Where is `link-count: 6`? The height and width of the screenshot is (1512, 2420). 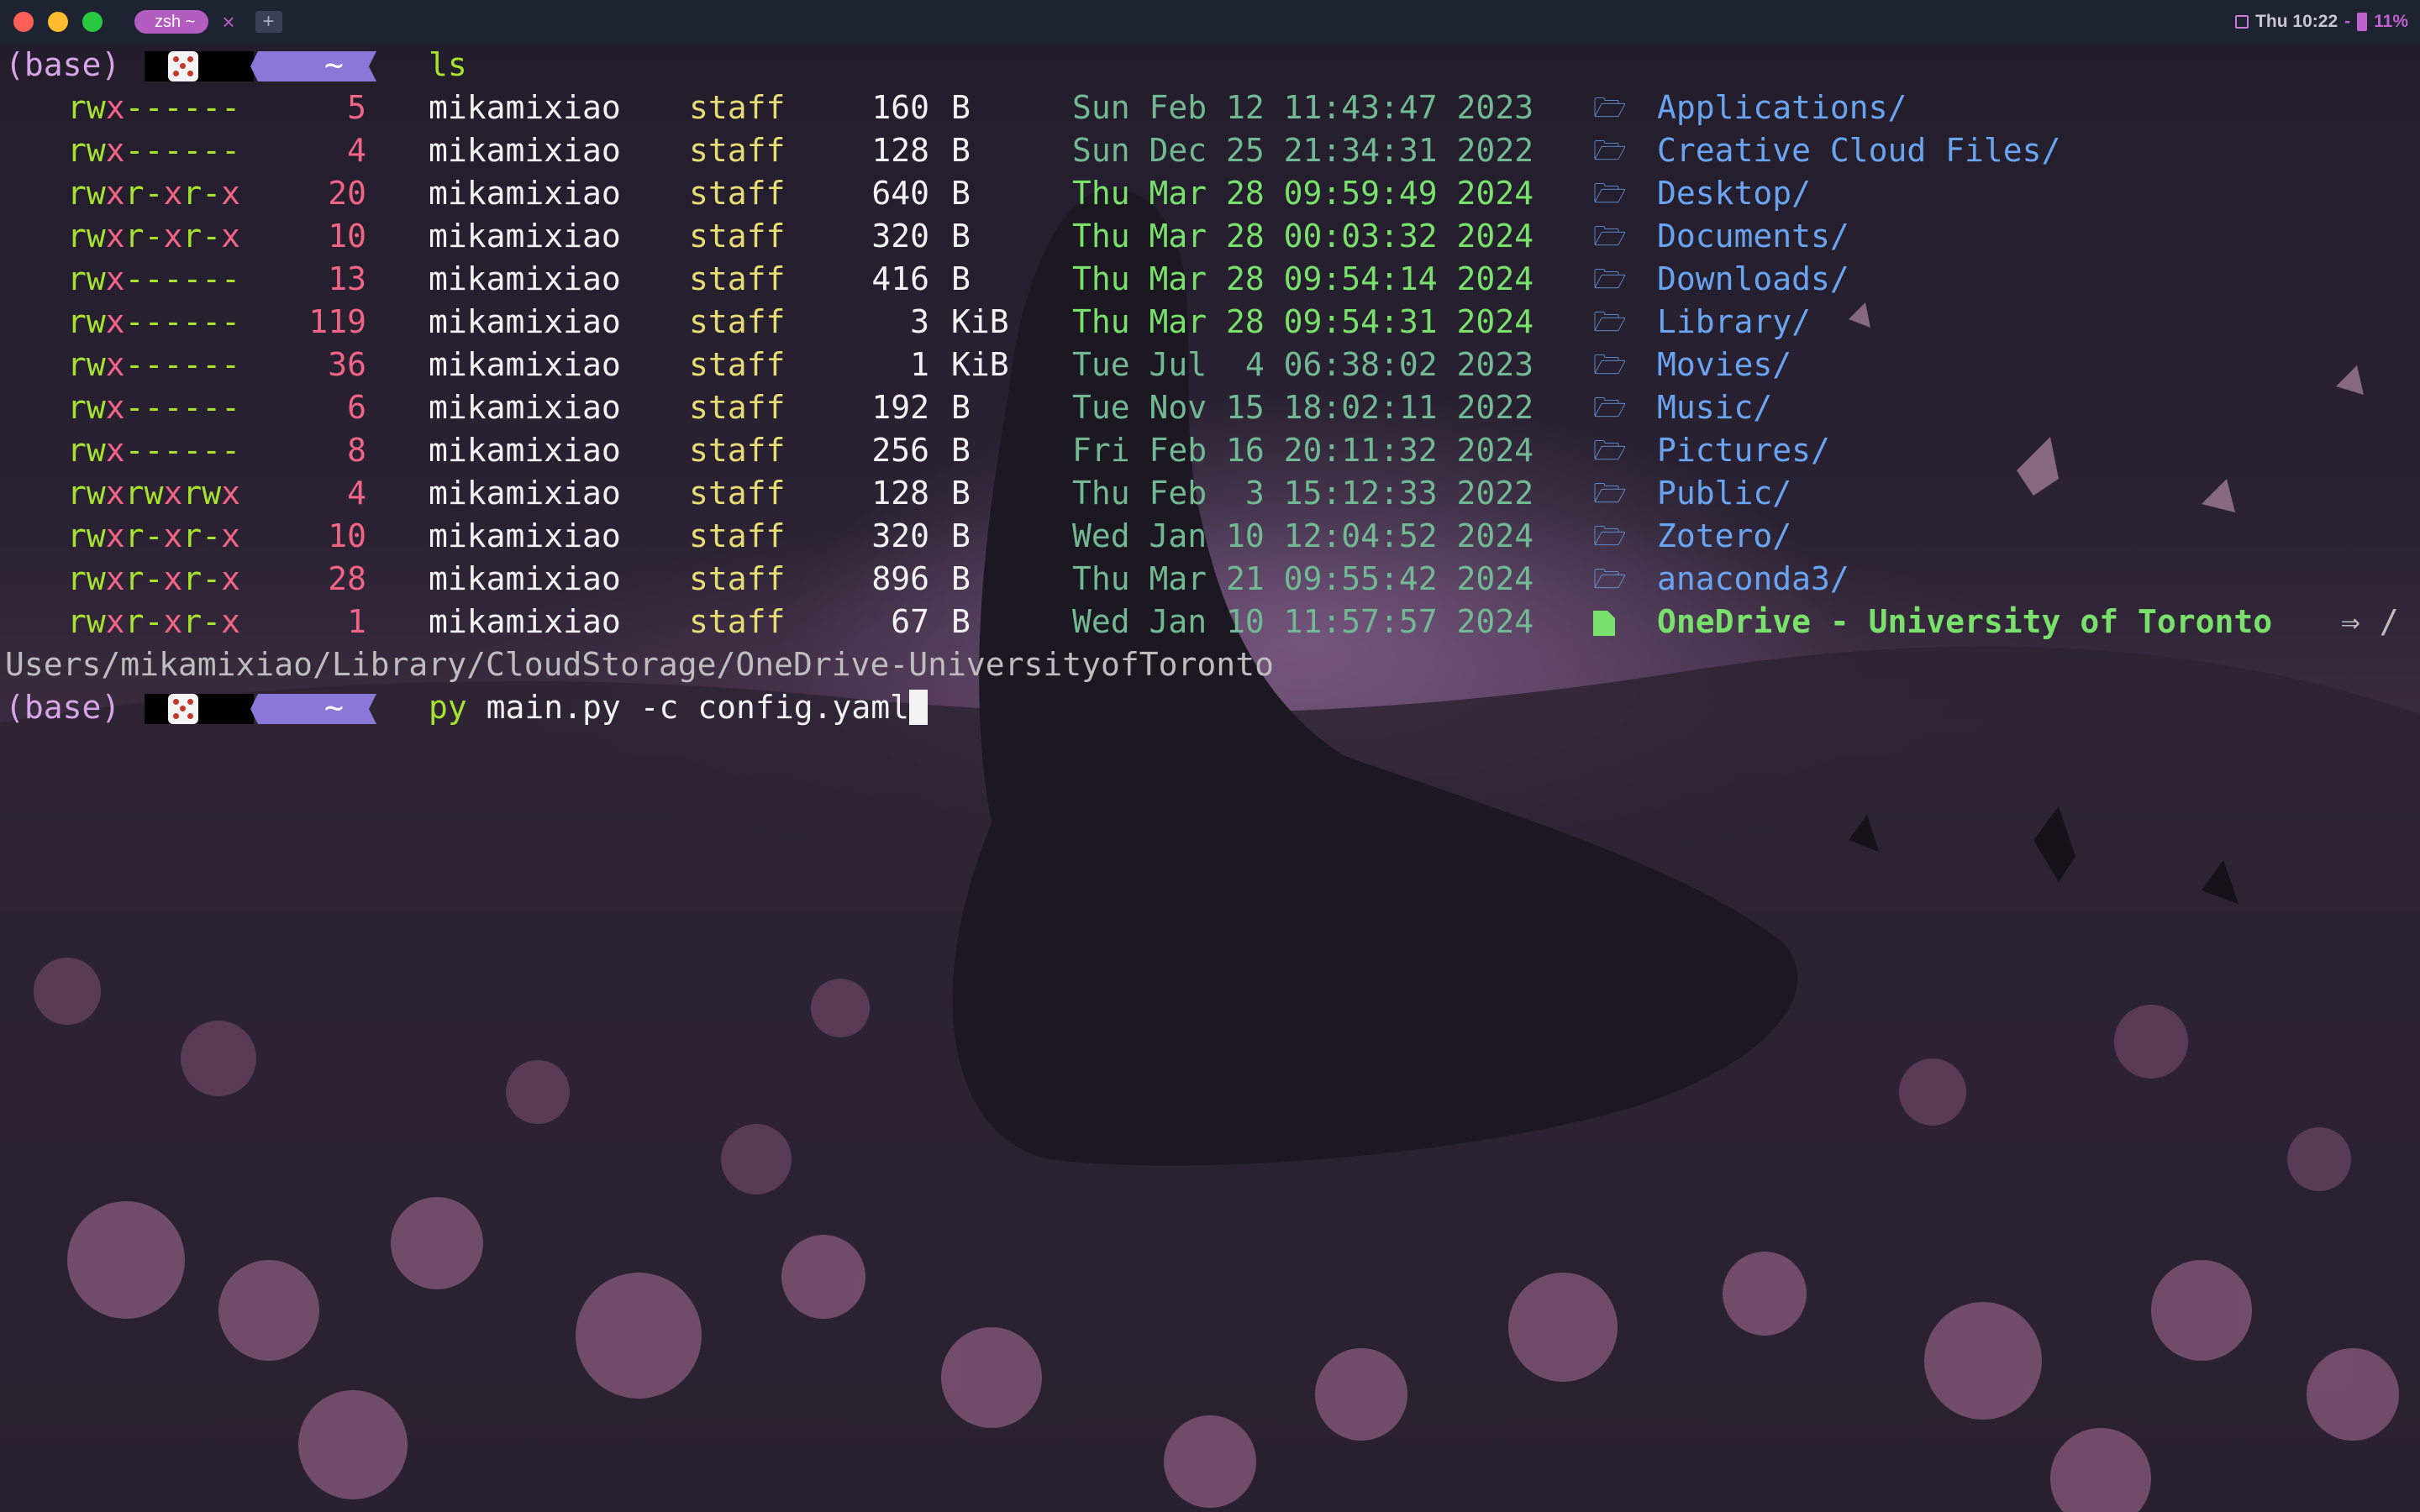 link-count: 6 is located at coordinates (356, 407).